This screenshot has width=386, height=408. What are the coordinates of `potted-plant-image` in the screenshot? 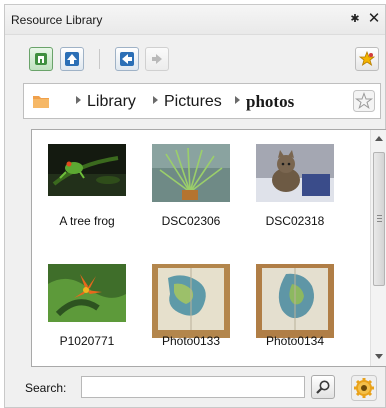 It's located at (191, 173).